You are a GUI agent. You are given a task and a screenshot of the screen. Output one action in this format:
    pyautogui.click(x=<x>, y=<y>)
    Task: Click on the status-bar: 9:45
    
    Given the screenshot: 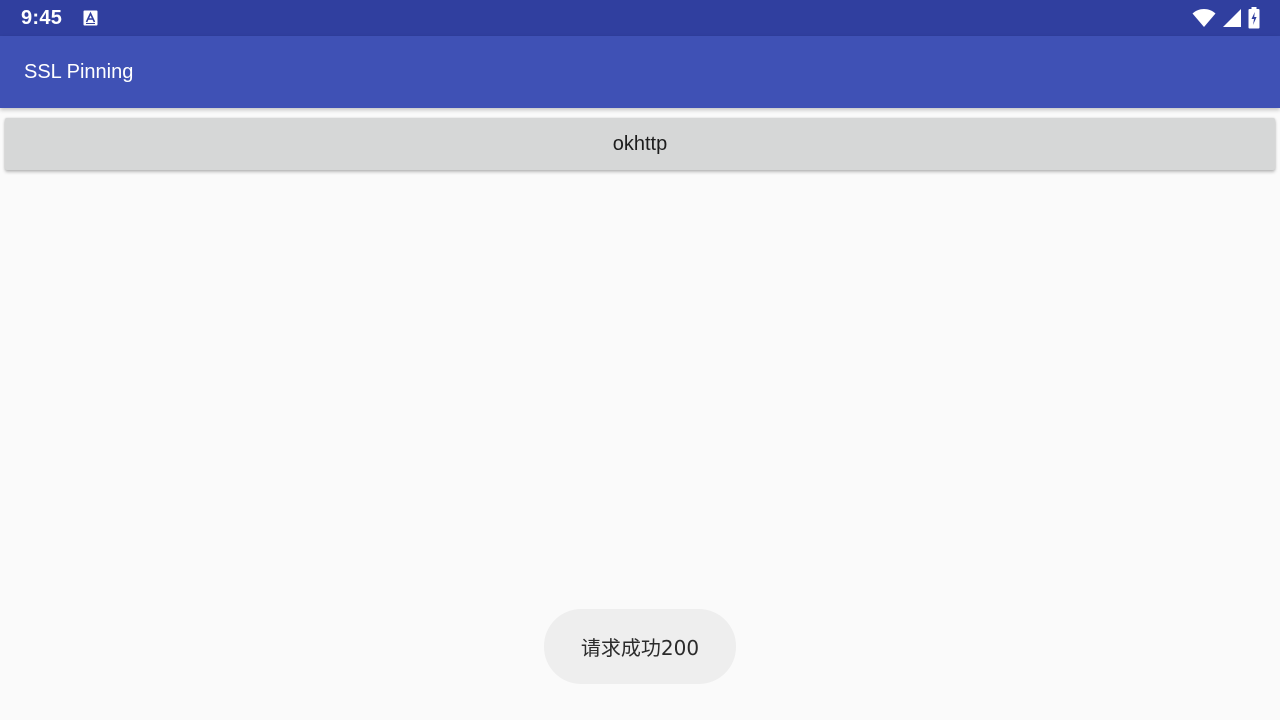 What is the action you would take?
    pyautogui.click(x=640, y=18)
    